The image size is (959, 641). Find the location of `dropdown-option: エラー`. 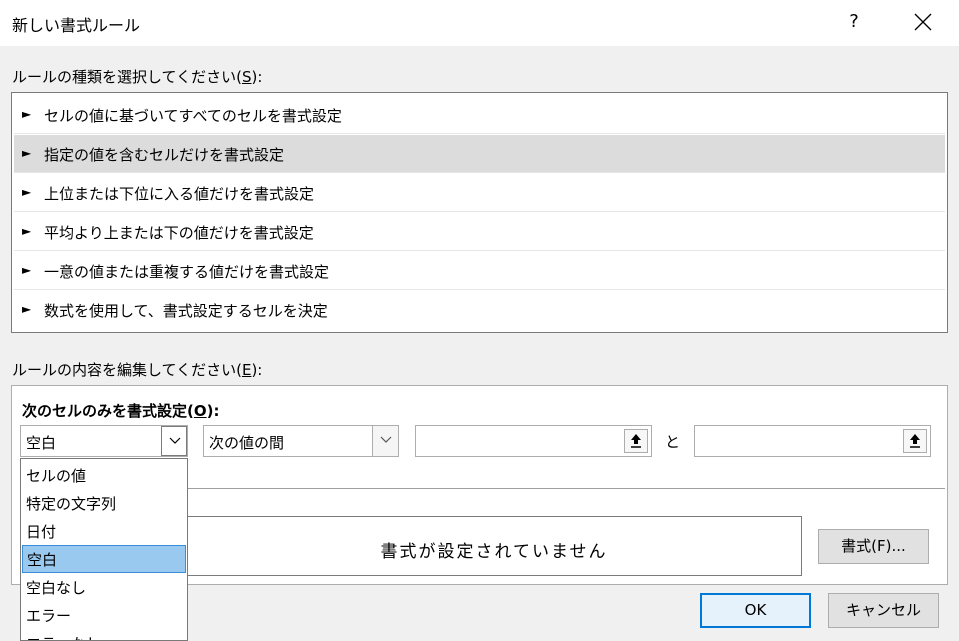

dropdown-option: エラー is located at coordinates (104, 616).